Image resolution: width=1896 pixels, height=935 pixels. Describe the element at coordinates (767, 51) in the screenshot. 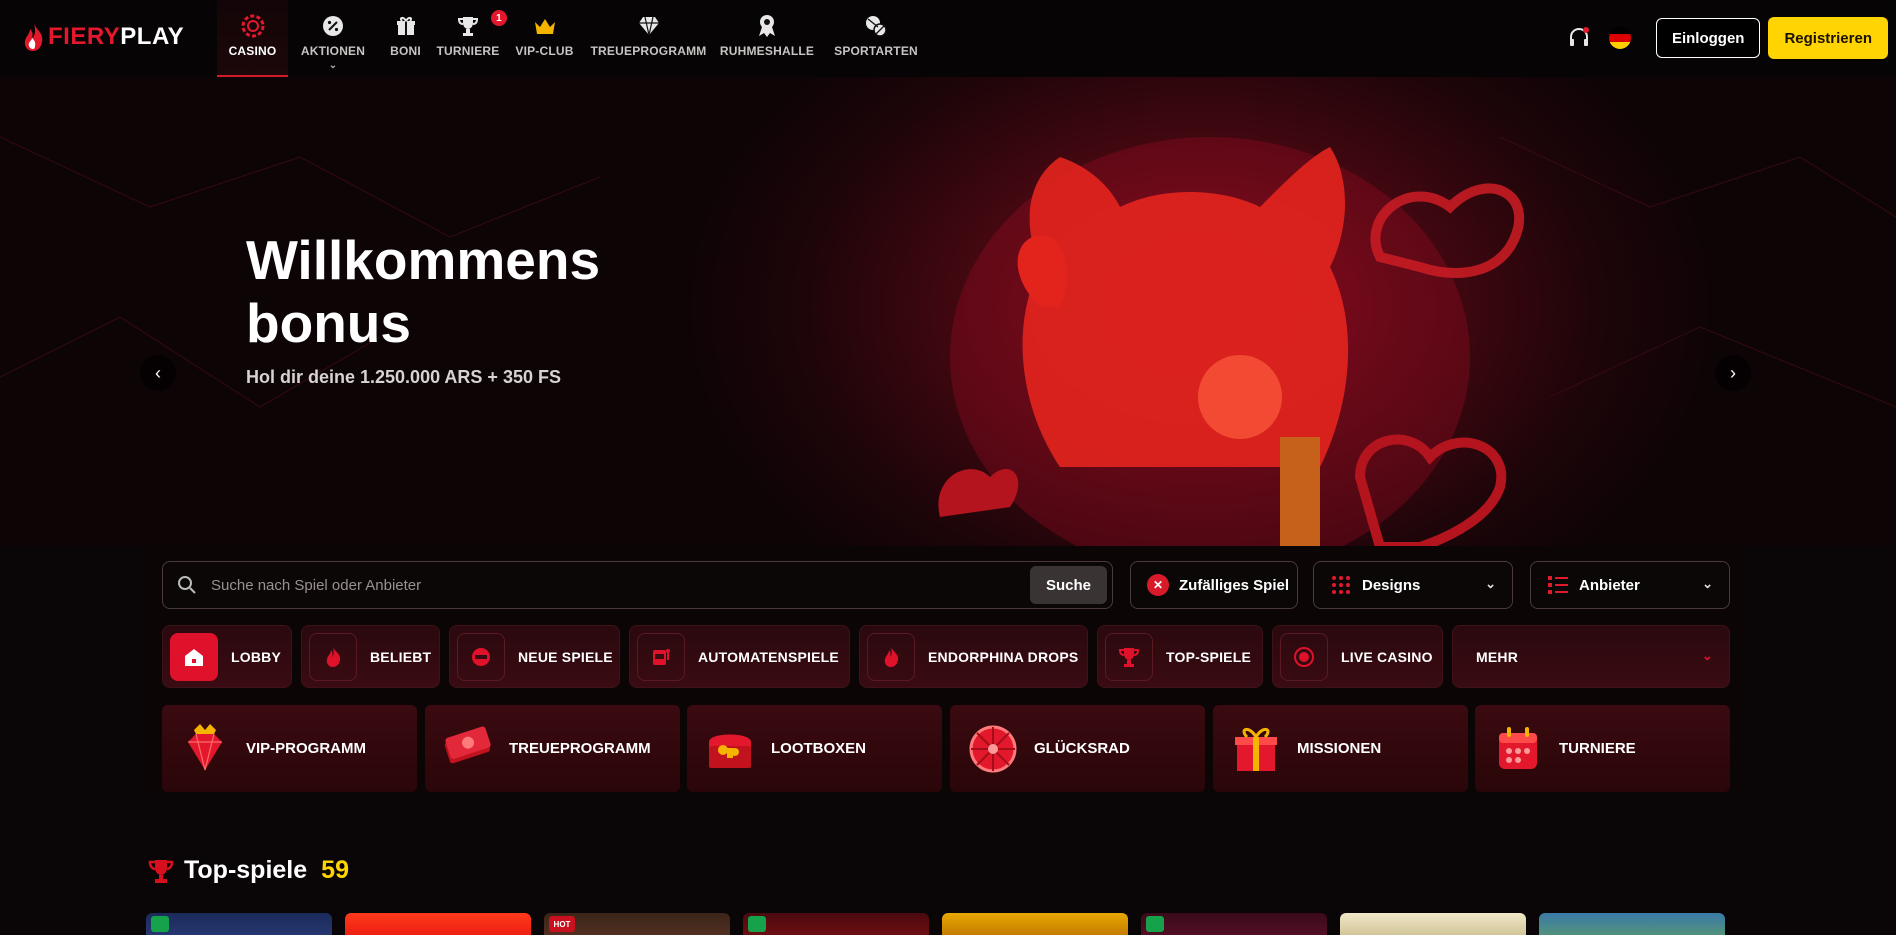

I see `nav-item-label: RUHMESHALLE` at that location.